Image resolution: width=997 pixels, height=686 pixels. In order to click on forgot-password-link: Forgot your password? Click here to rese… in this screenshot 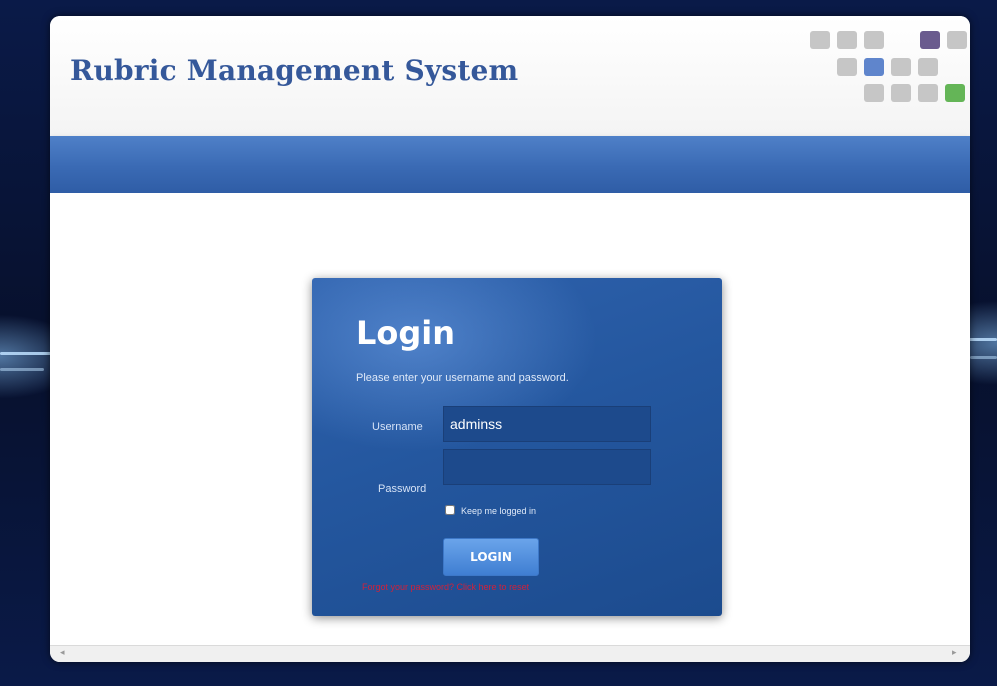, I will do `click(445, 587)`.